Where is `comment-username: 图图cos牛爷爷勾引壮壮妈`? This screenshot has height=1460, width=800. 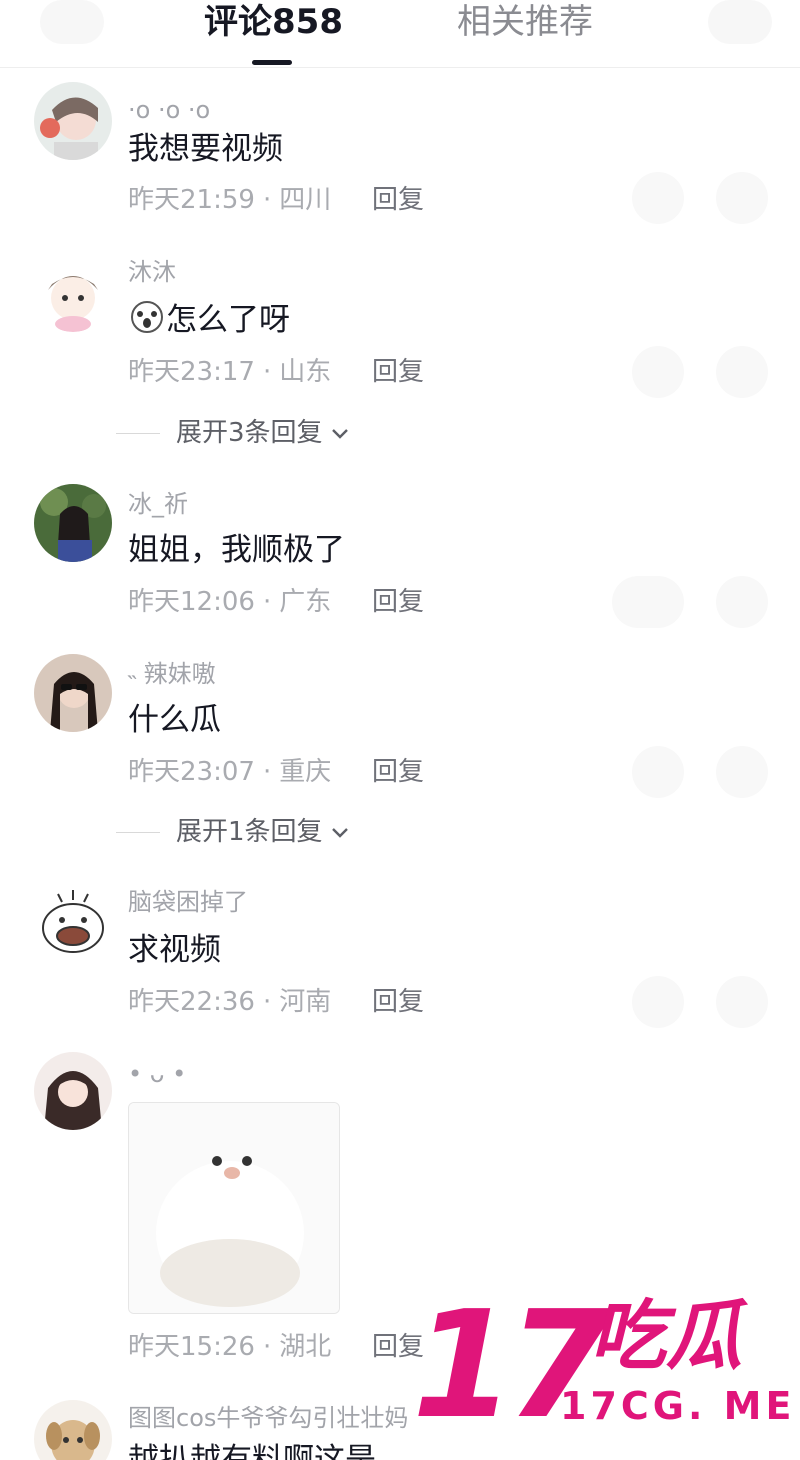 comment-username: 图图cos牛爷爷勾引壮壮妈 is located at coordinates (268, 1418).